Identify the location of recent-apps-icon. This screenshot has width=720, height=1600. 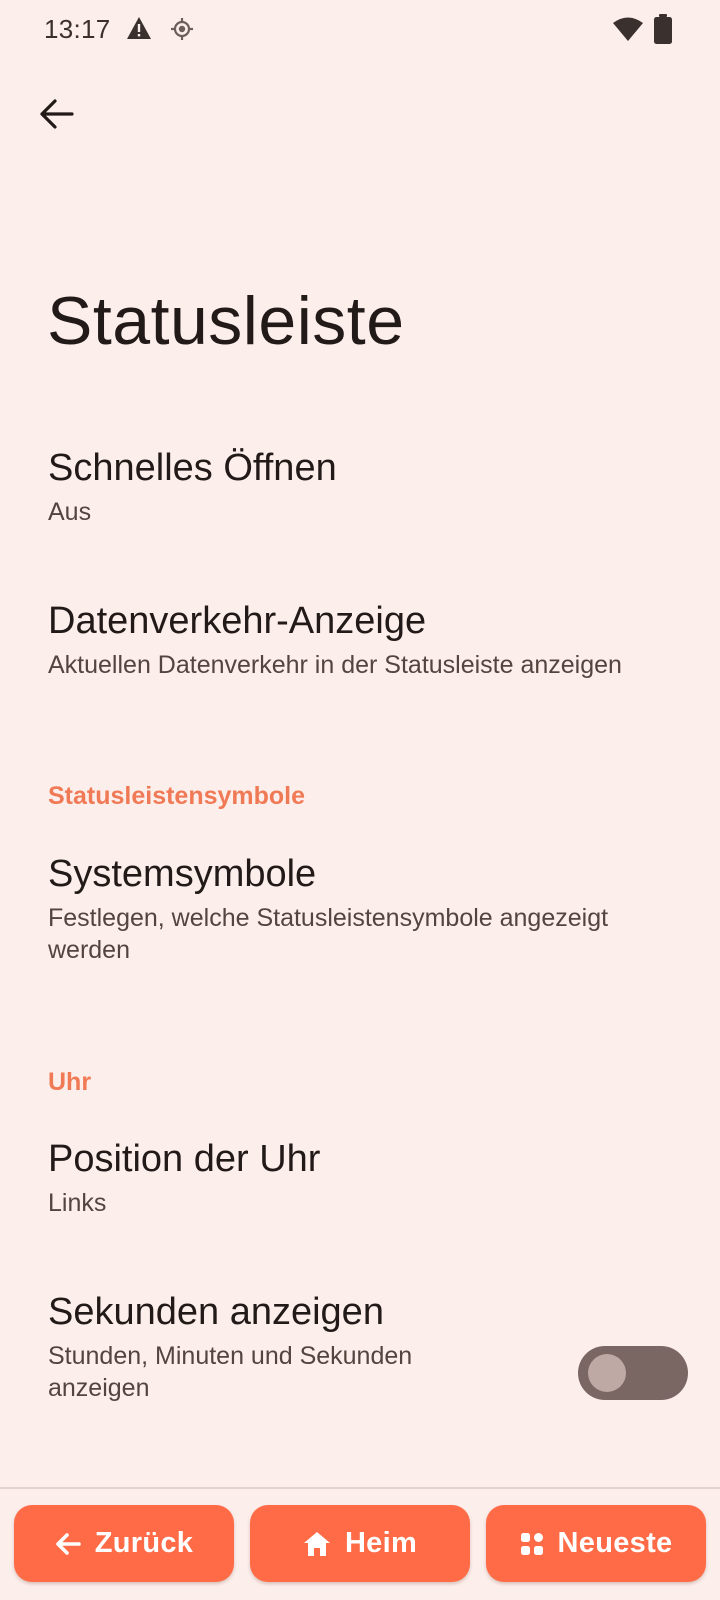
(531, 1543).